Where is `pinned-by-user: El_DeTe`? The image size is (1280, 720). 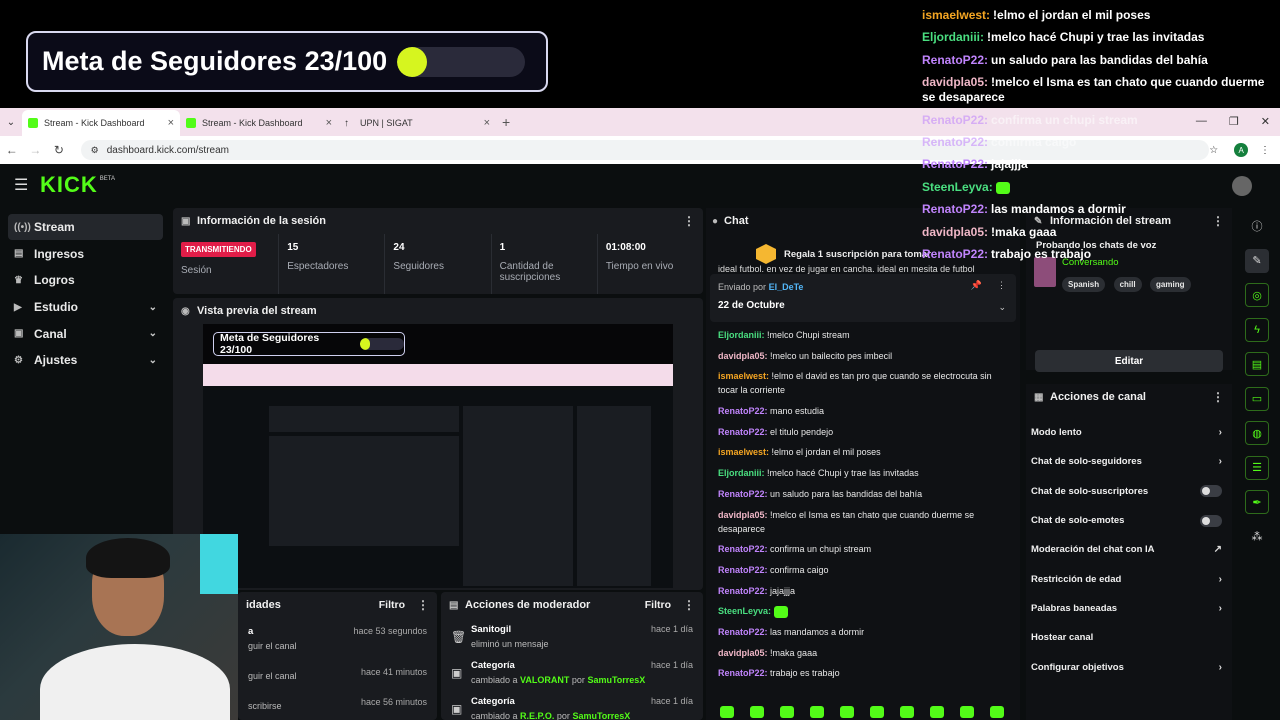 pinned-by-user: El_DeTe is located at coordinates (786, 287).